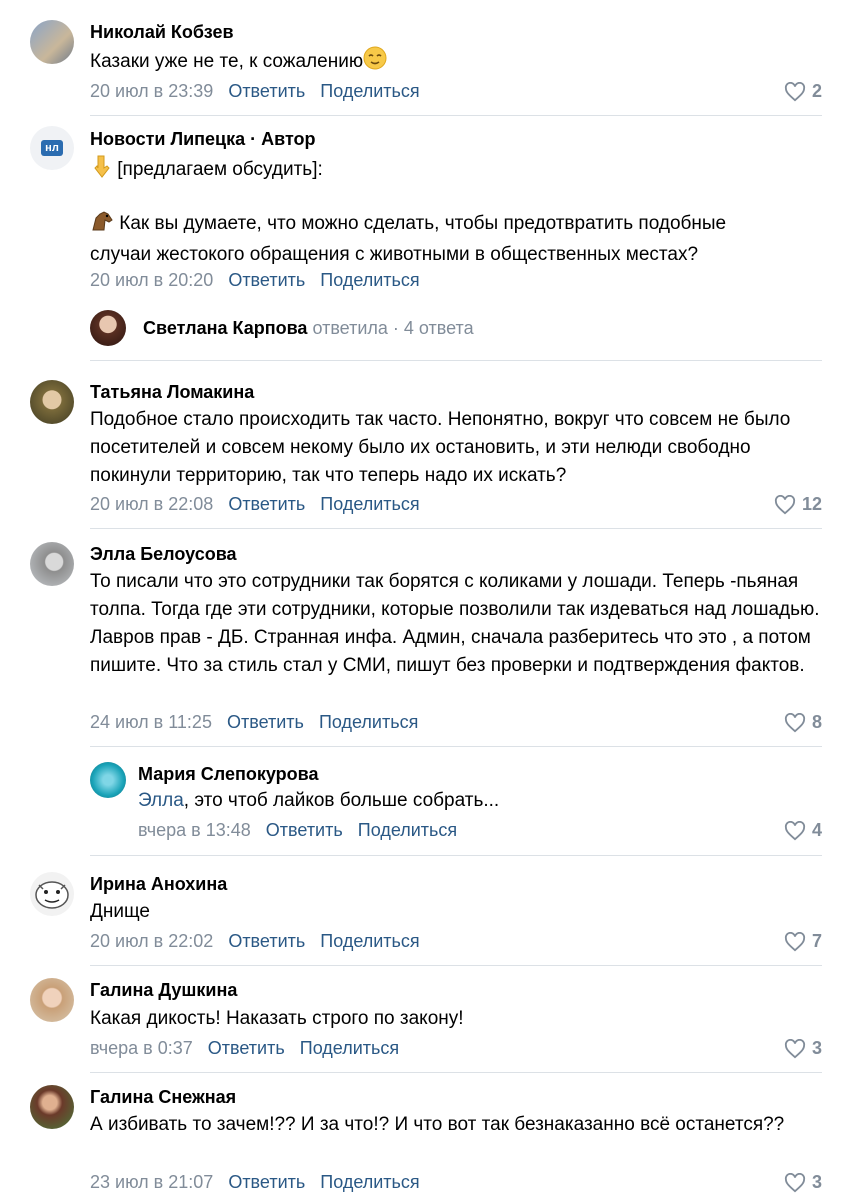 This screenshot has width=848, height=1200. What do you see at coordinates (438, 328) in the screenshot?
I see `reply-count: 4 ответа` at bounding box center [438, 328].